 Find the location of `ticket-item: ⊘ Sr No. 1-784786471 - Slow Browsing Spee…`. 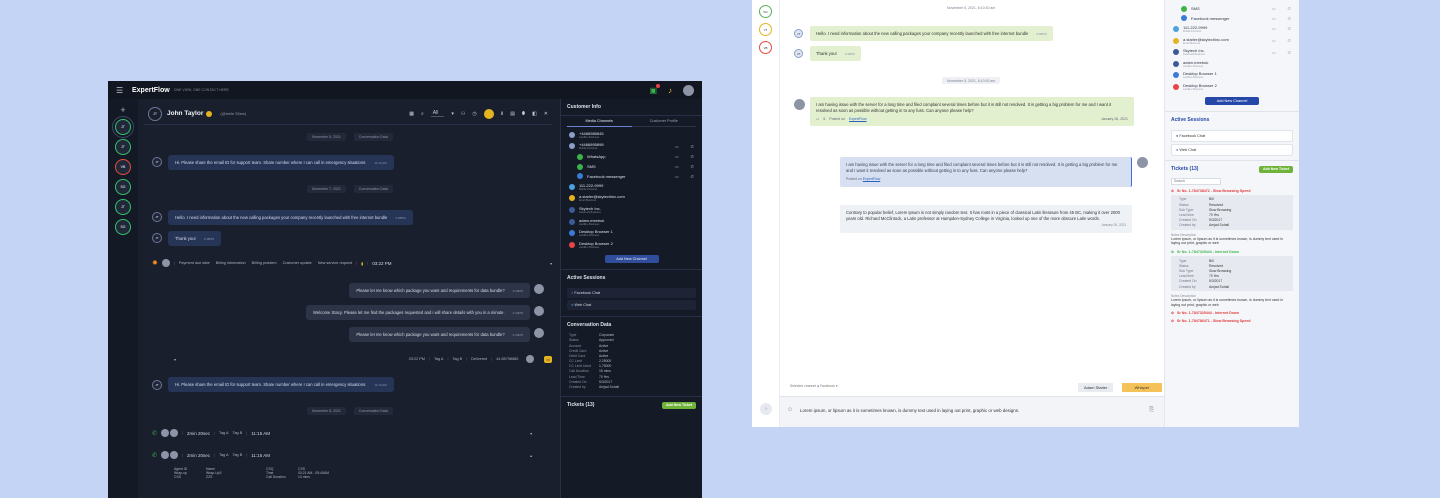

ticket-item: ⊘ Sr No. 1-784786471 - Slow Browsing Spee… is located at coordinates (1232, 321).